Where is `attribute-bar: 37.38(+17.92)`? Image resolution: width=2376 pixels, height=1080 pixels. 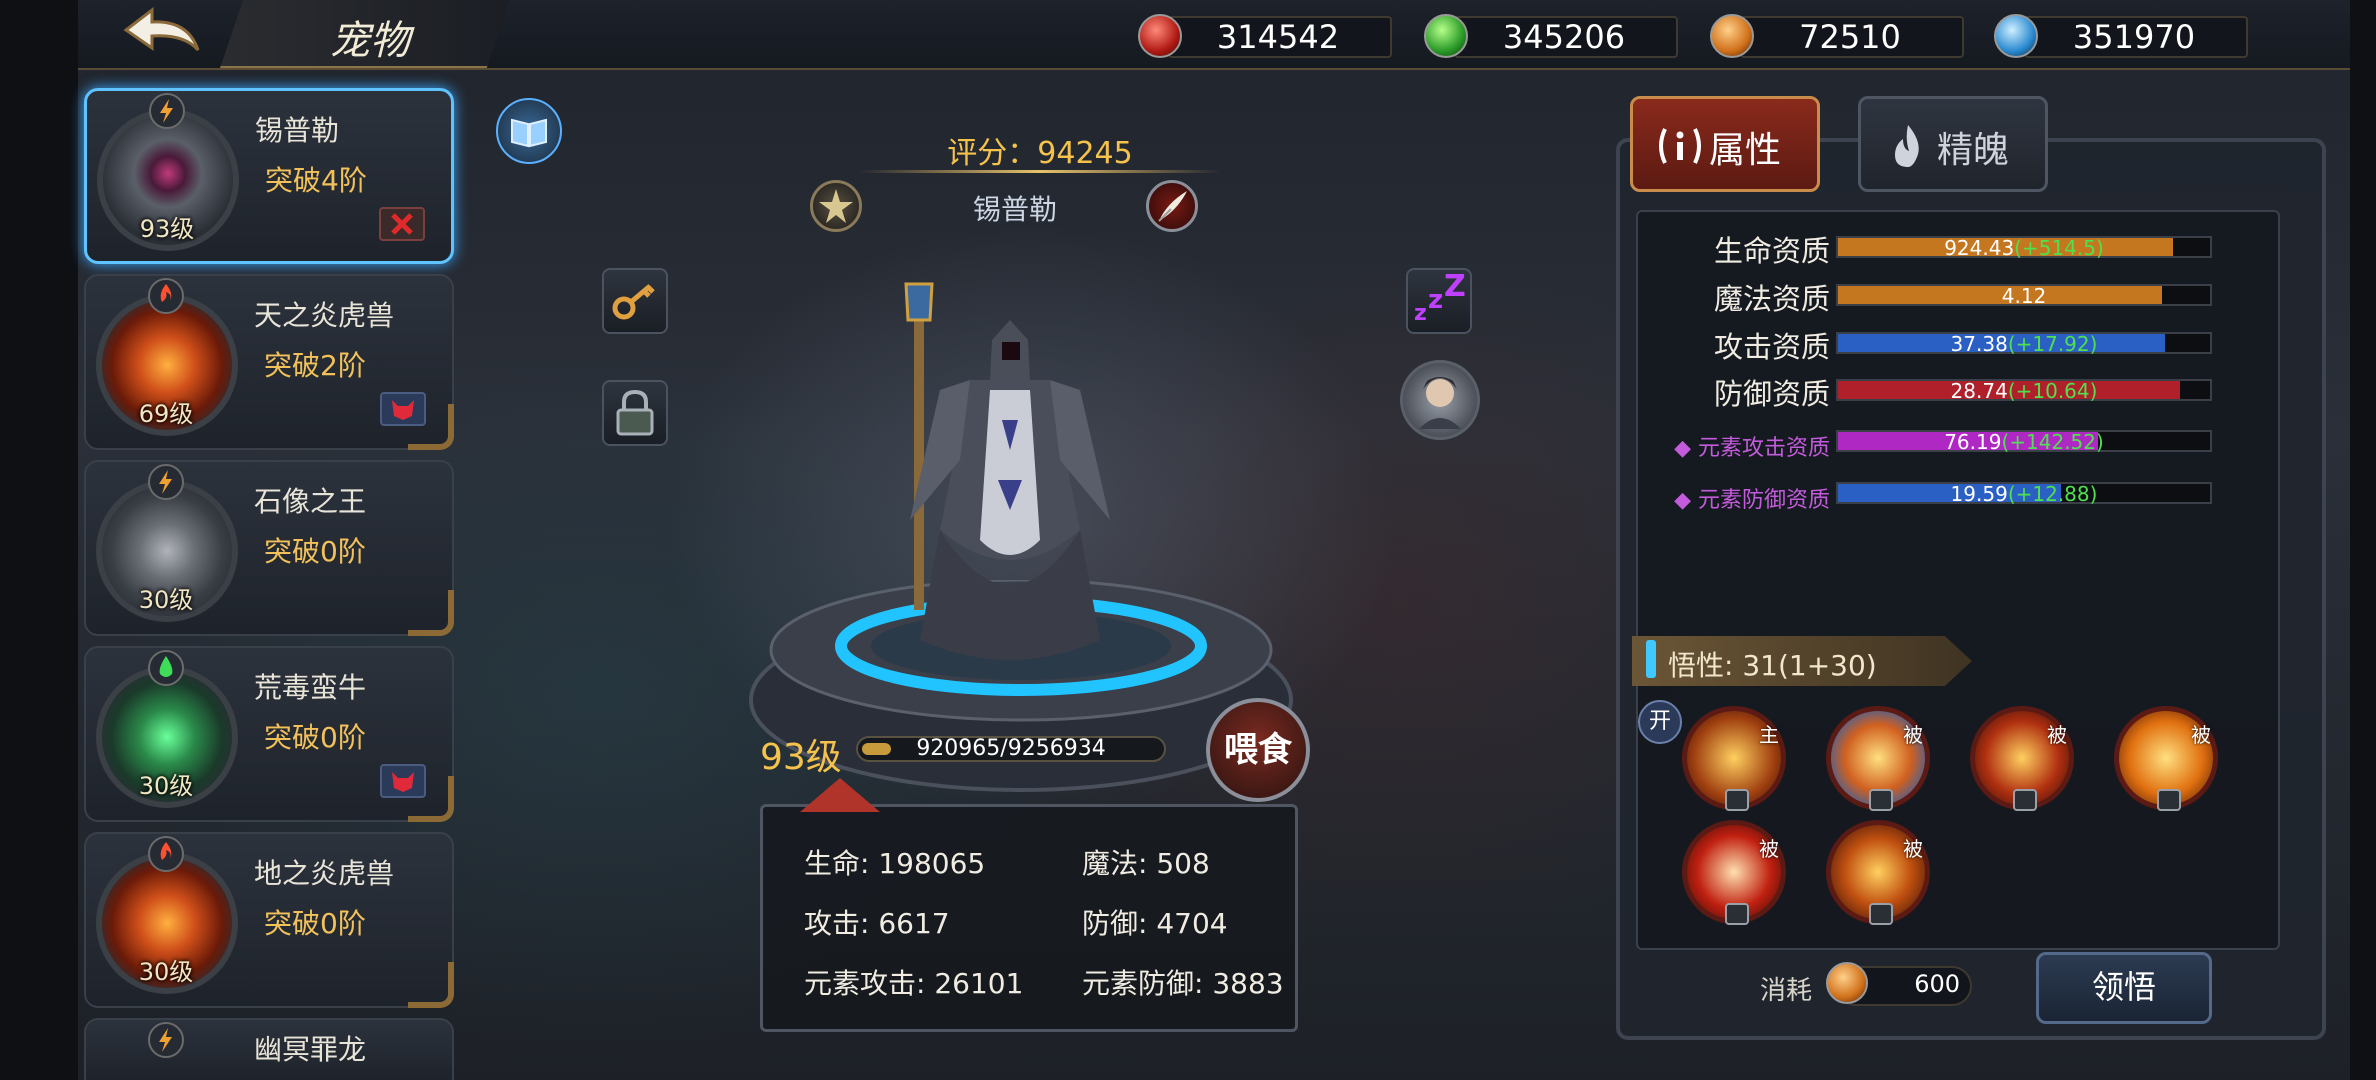 attribute-bar: 37.38(+17.92) is located at coordinates (2024, 344).